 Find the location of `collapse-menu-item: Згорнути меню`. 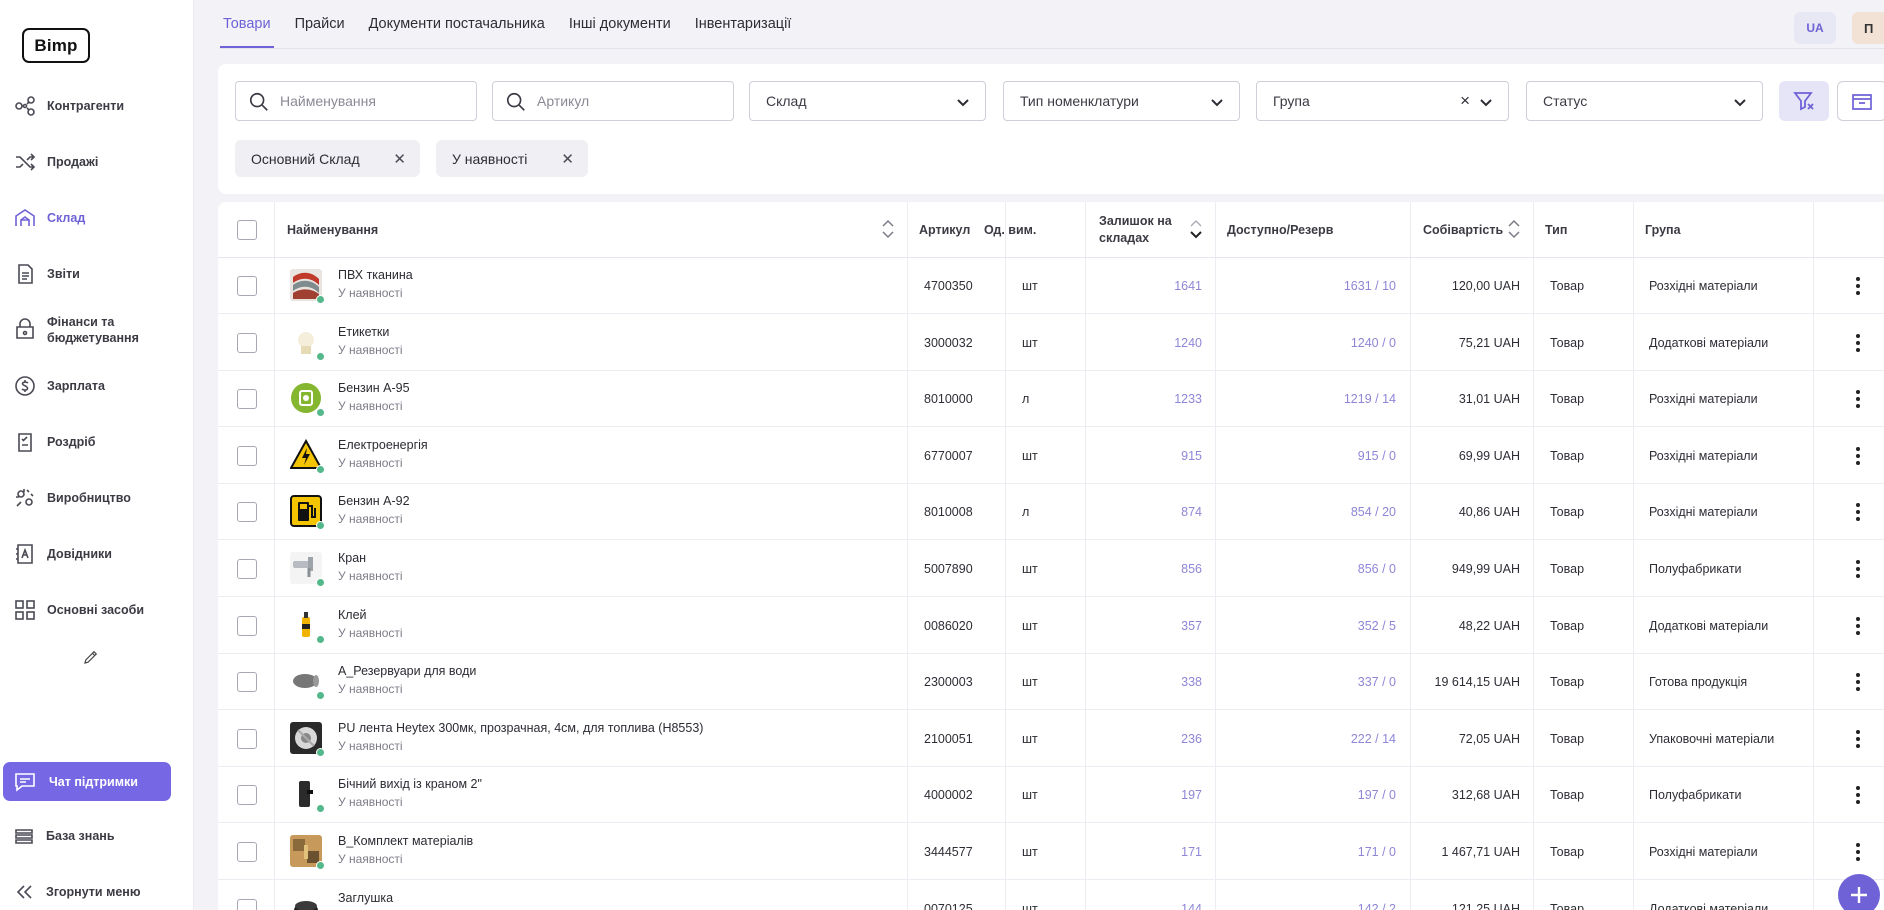

collapse-menu-item: Згорнути меню is located at coordinates (97, 891).